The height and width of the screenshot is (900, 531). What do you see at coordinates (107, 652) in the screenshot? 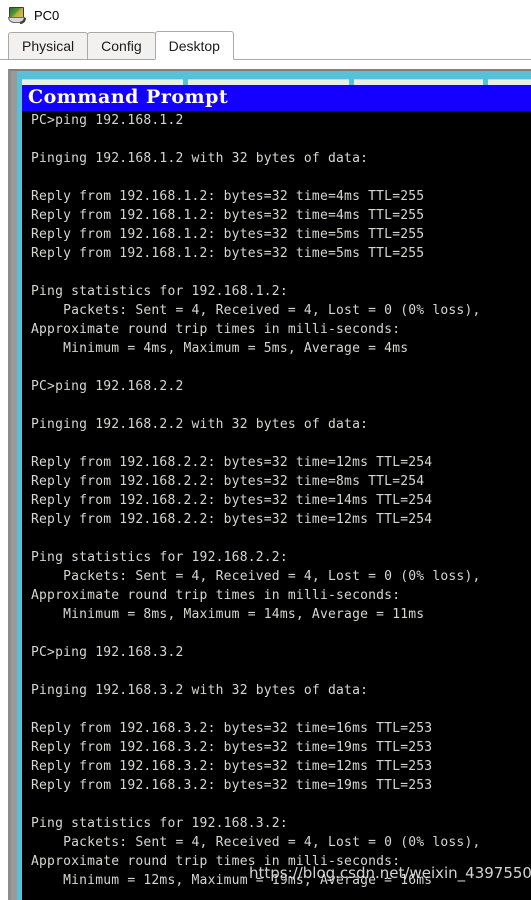
I see `terminal-line: PC>ping 192.168.3.2` at bounding box center [107, 652].